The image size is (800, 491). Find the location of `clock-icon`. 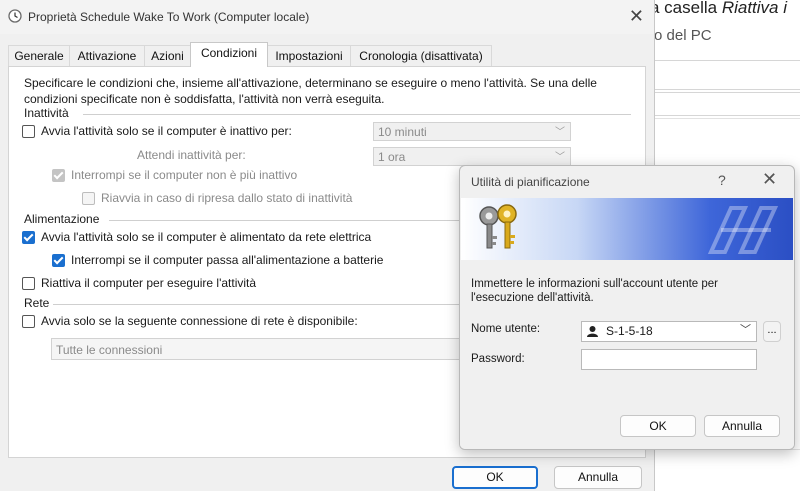

clock-icon is located at coordinates (15, 16).